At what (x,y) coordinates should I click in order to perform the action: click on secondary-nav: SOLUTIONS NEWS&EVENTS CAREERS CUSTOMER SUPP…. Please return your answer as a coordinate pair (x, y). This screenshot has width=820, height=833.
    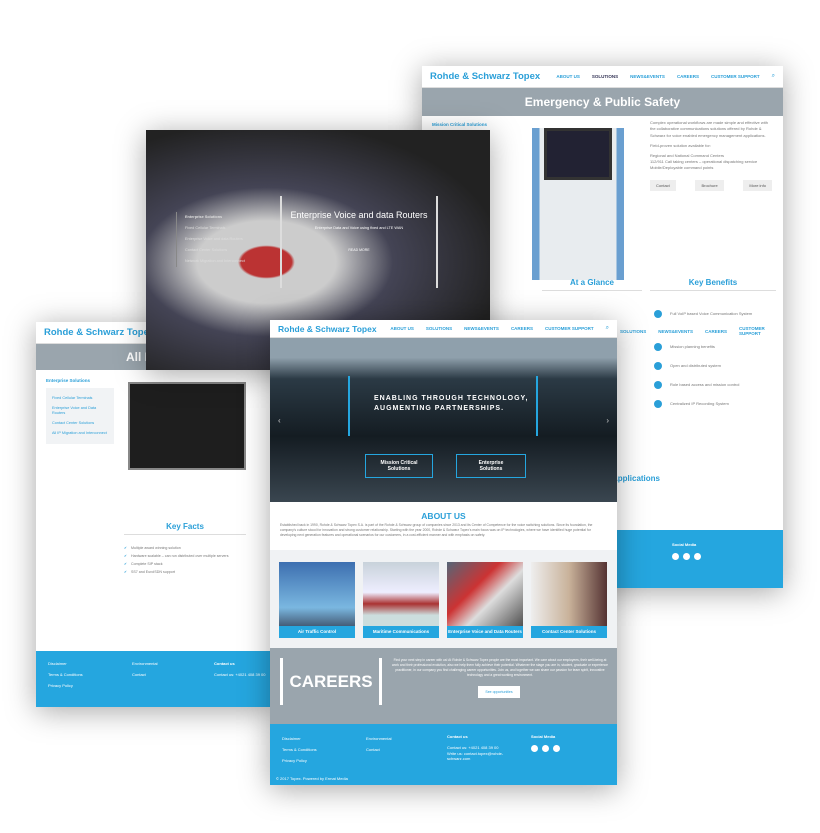
    Looking at the image, I should click on (697, 331).